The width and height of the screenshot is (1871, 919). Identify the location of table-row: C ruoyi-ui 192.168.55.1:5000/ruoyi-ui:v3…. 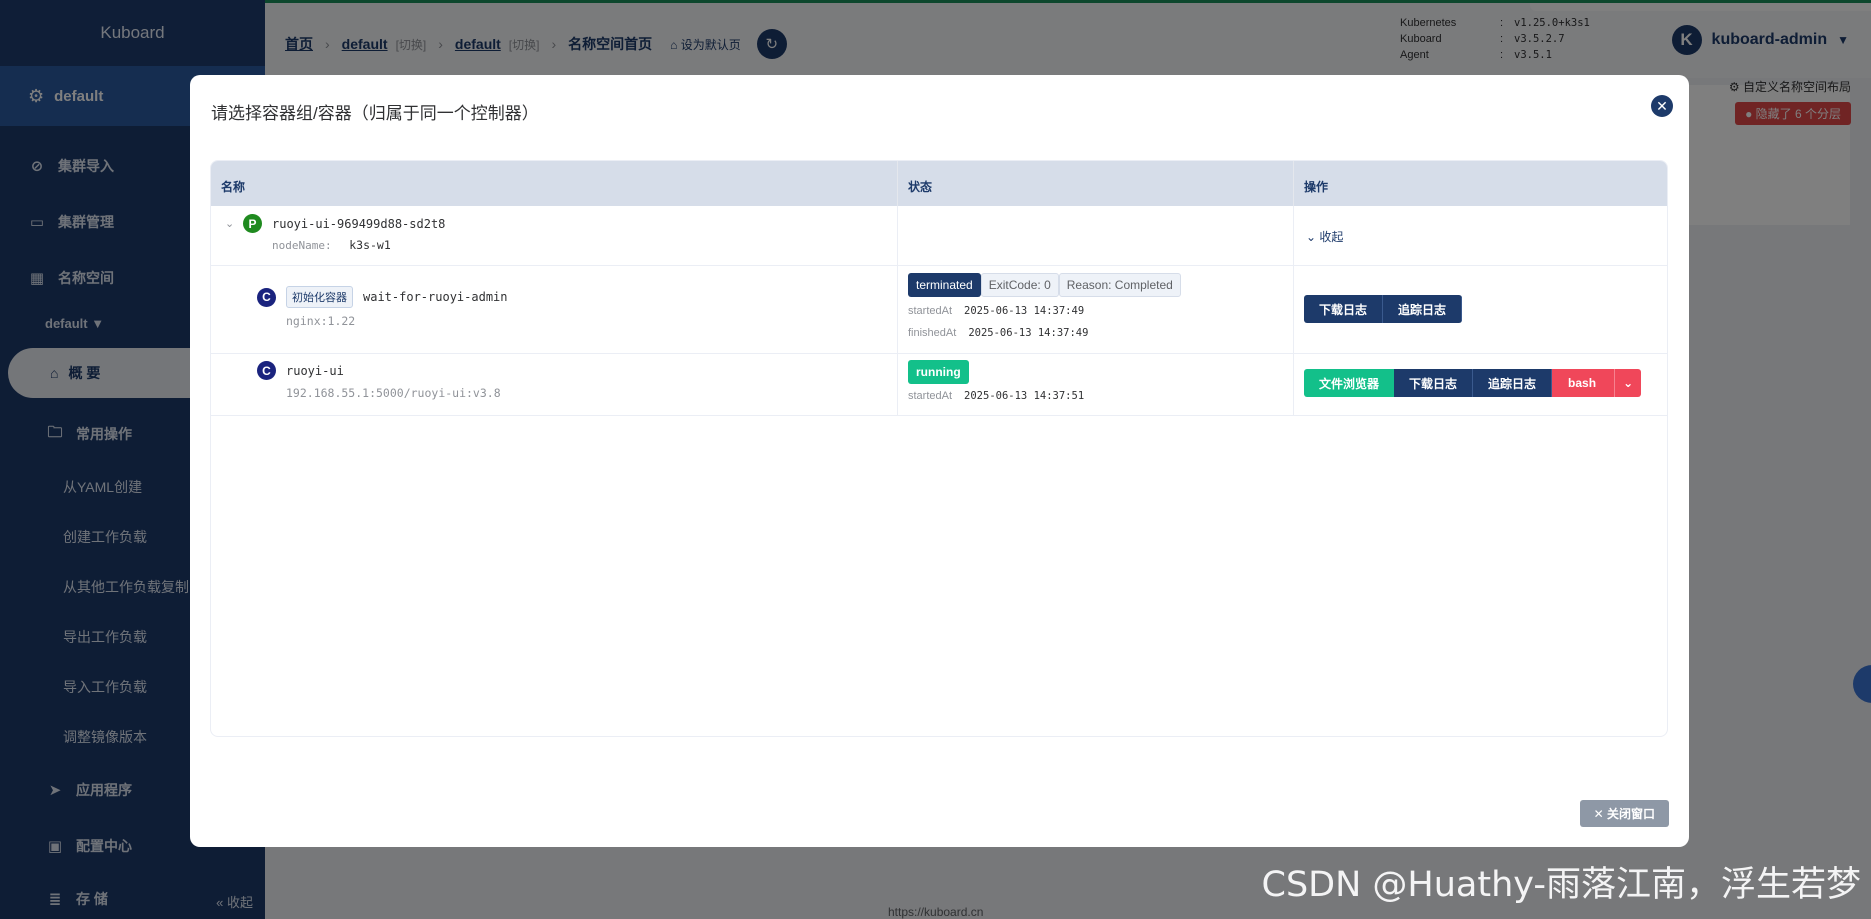
(939, 385).